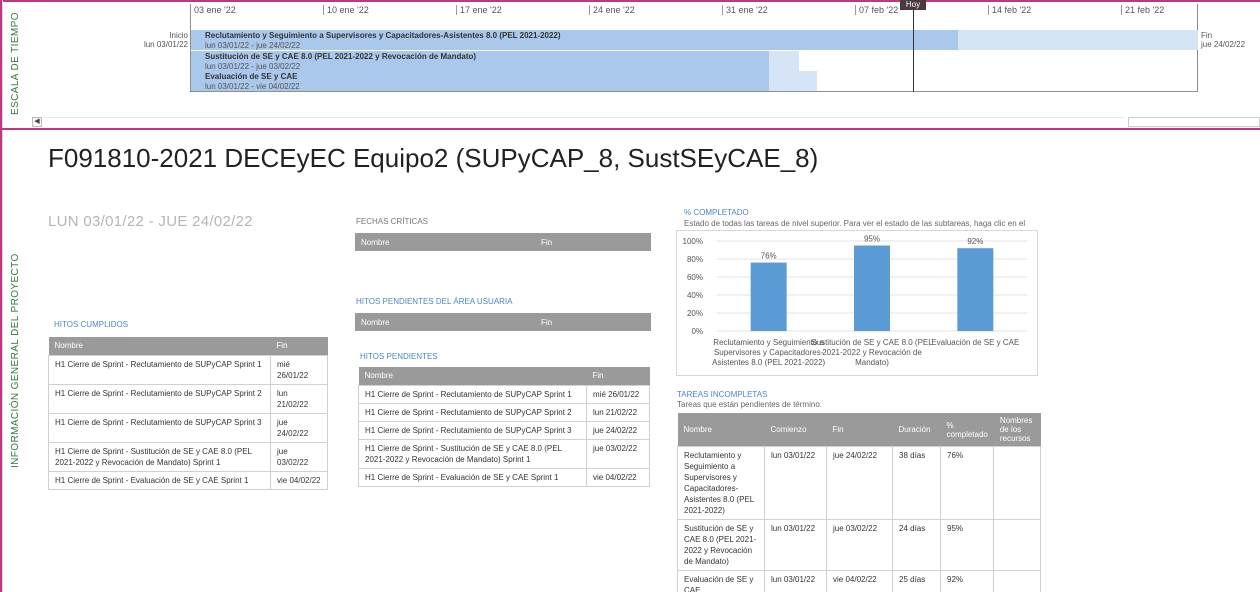 Image resolution: width=1260 pixels, height=592 pixels. What do you see at coordinates (768, 362) in the screenshot?
I see `chart-category-label-line: Asistentes 8.0 (PEL 2021-2022)` at bounding box center [768, 362].